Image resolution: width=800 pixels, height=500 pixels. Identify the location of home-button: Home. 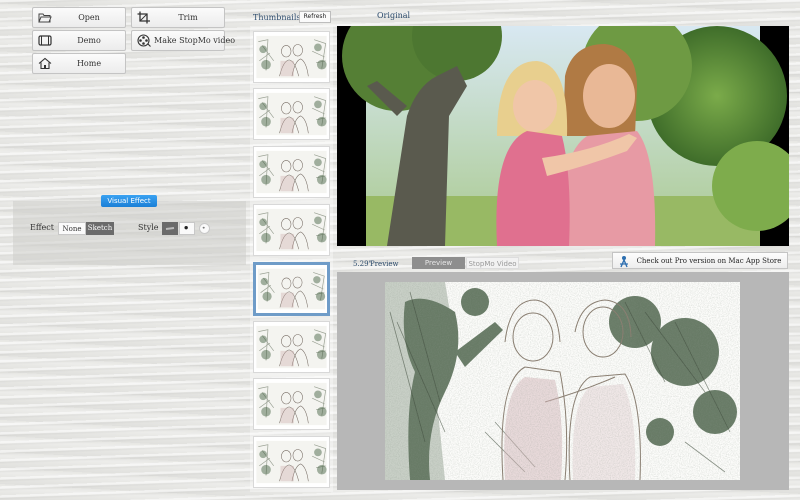
(79, 63).